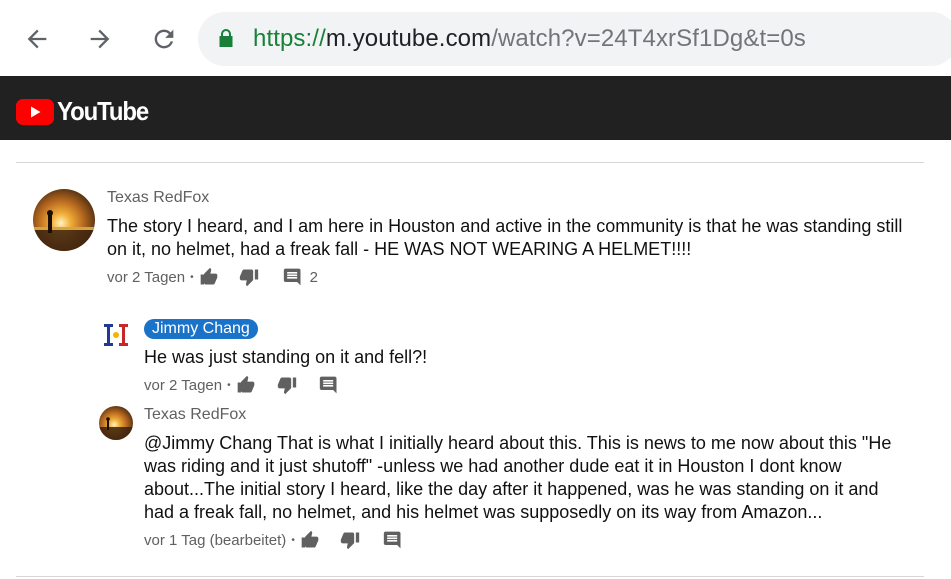 The height and width of the screenshot is (579, 951). I want to click on youtube-play-icon, so click(35, 111).